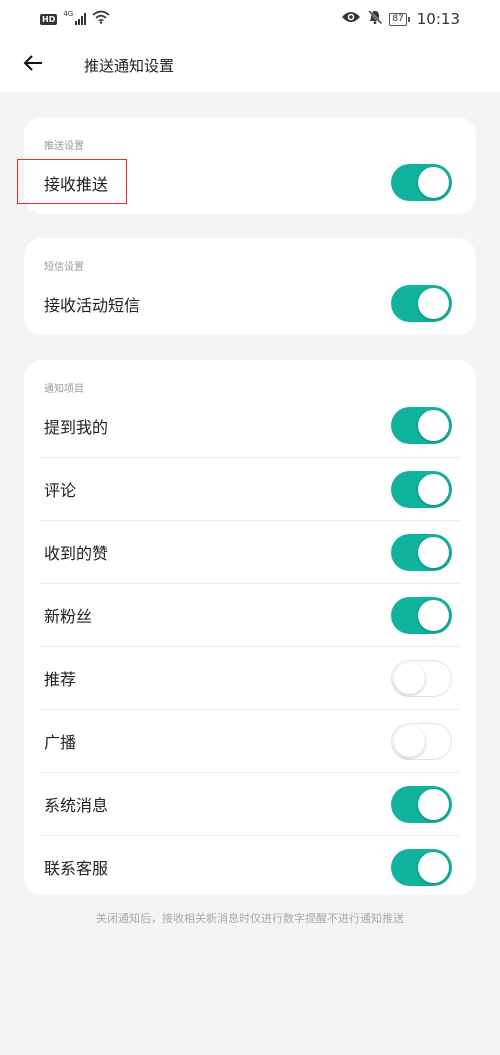 The width and height of the screenshot is (500, 1055). What do you see at coordinates (92, 305) in the screenshot?
I see `setting-label: 接收活动短信` at bounding box center [92, 305].